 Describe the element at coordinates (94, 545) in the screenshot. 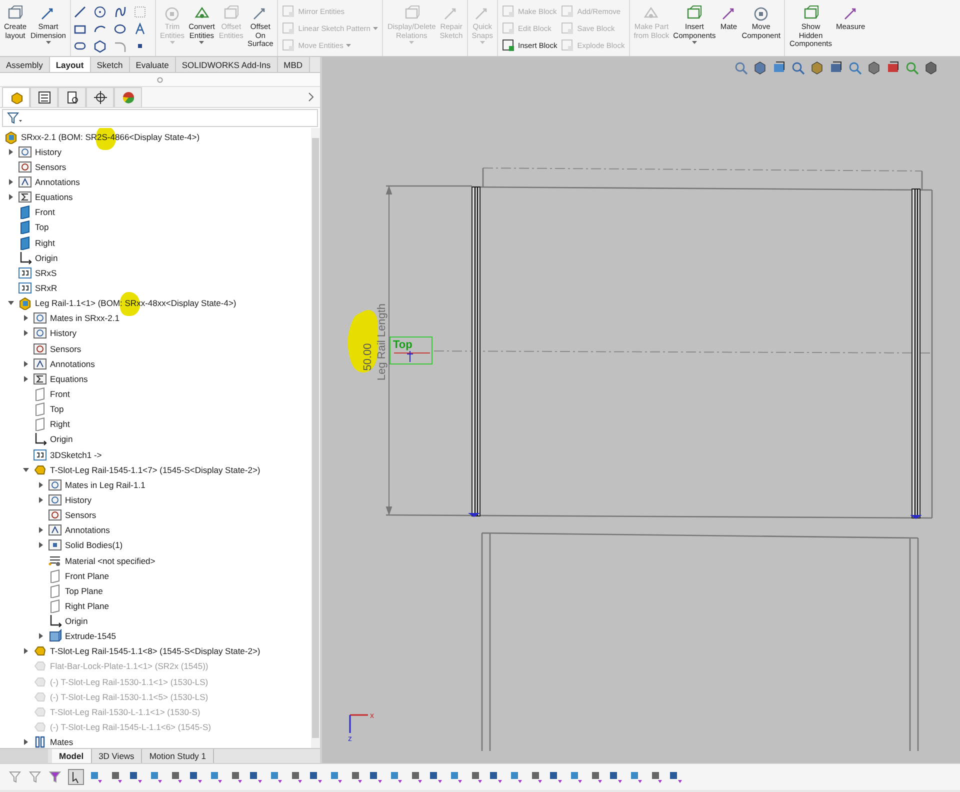

I see `tree-item: Solid Bodies(1)` at that location.